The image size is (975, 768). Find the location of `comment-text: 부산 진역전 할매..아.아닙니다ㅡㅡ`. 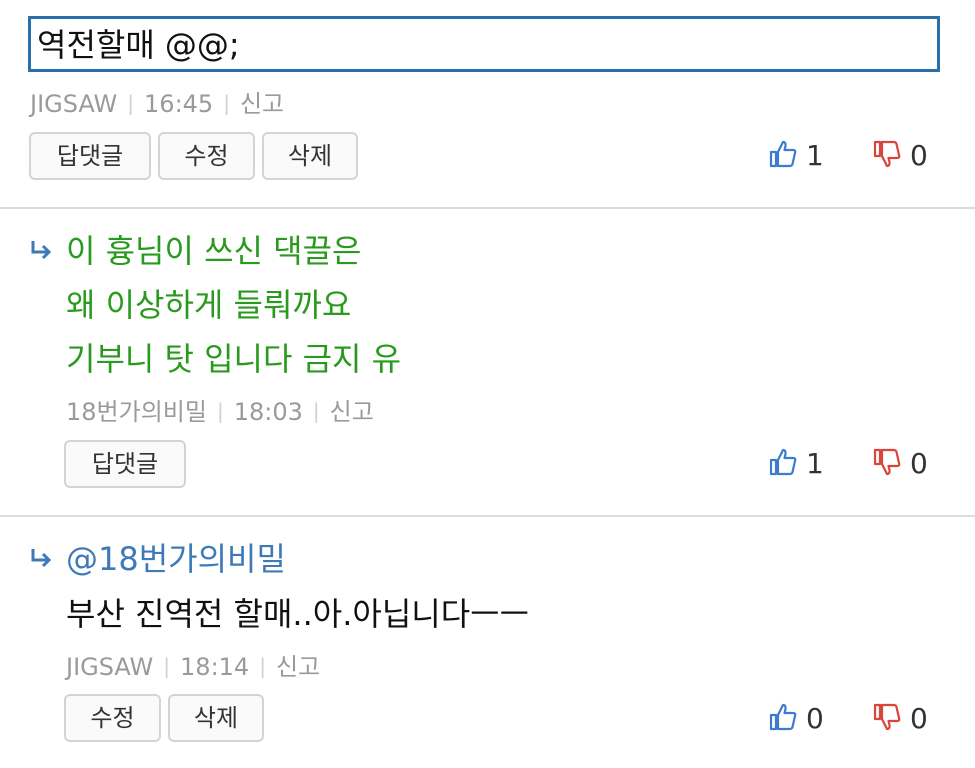

comment-text: 부산 진역전 할매..아.아닙니다ㅡㅡ is located at coordinates (298, 614).